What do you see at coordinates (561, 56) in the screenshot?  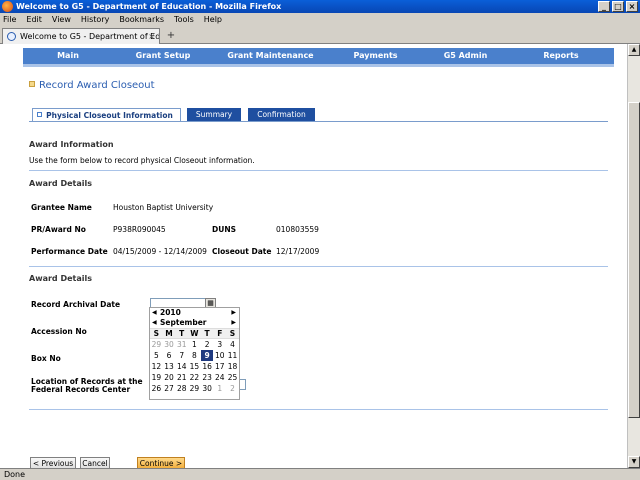 I see `nav-reports: Reports` at bounding box center [561, 56].